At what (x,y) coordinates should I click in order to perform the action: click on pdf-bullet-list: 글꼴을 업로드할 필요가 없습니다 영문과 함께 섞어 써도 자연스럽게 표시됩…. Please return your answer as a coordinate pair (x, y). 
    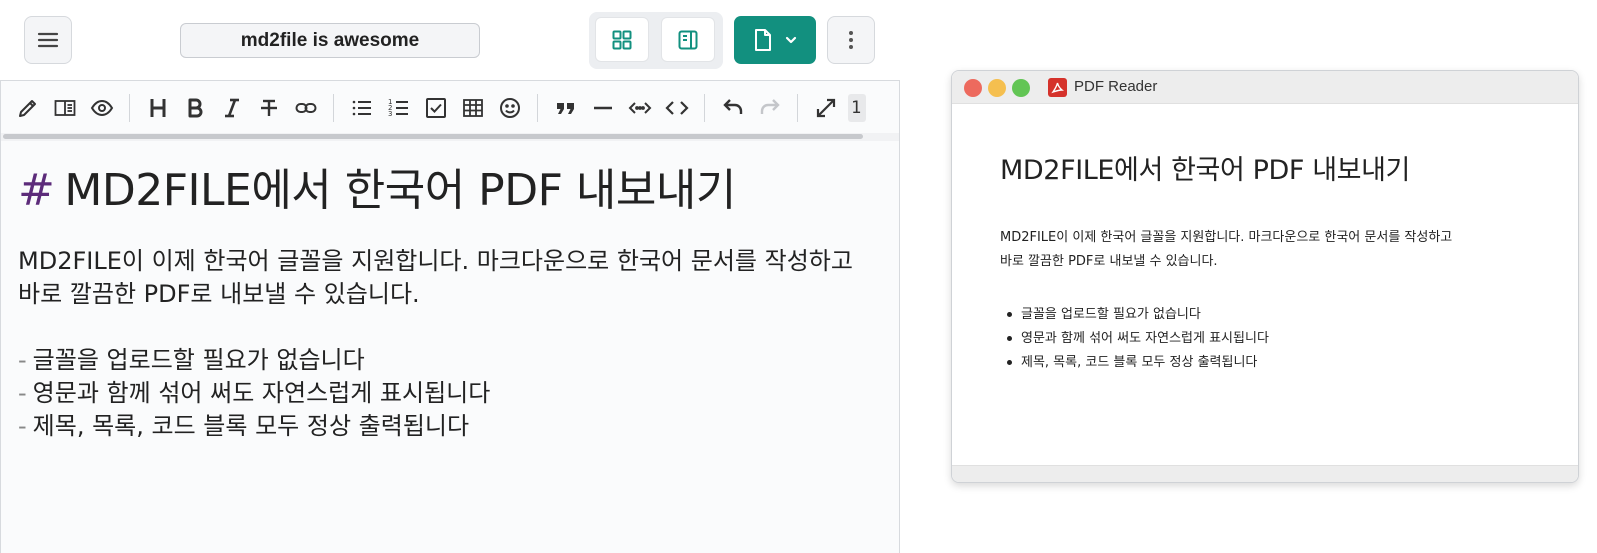
    Looking at the image, I should click on (1280, 339).